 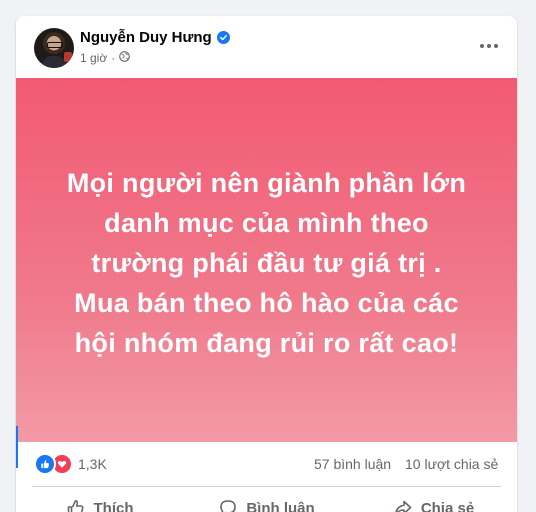 What do you see at coordinates (403, 505) in the screenshot?
I see `share-icon` at bounding box center [403, 505].